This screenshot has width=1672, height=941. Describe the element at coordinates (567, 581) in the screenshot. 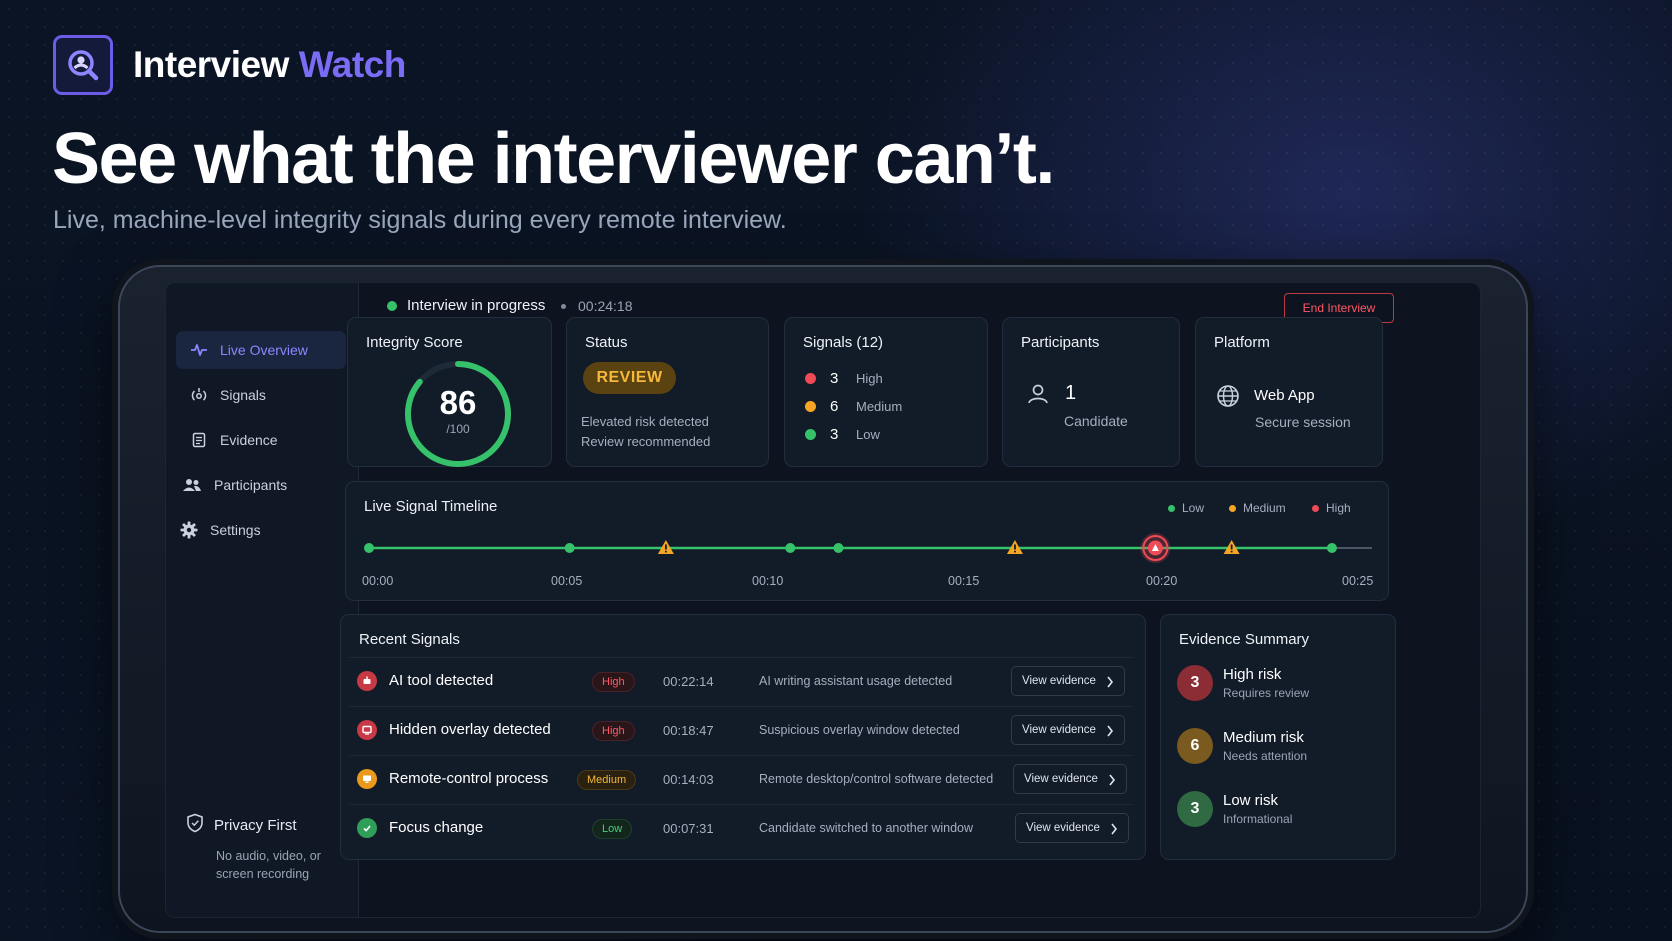

I see `timeline-tick: 00:05` at that location.